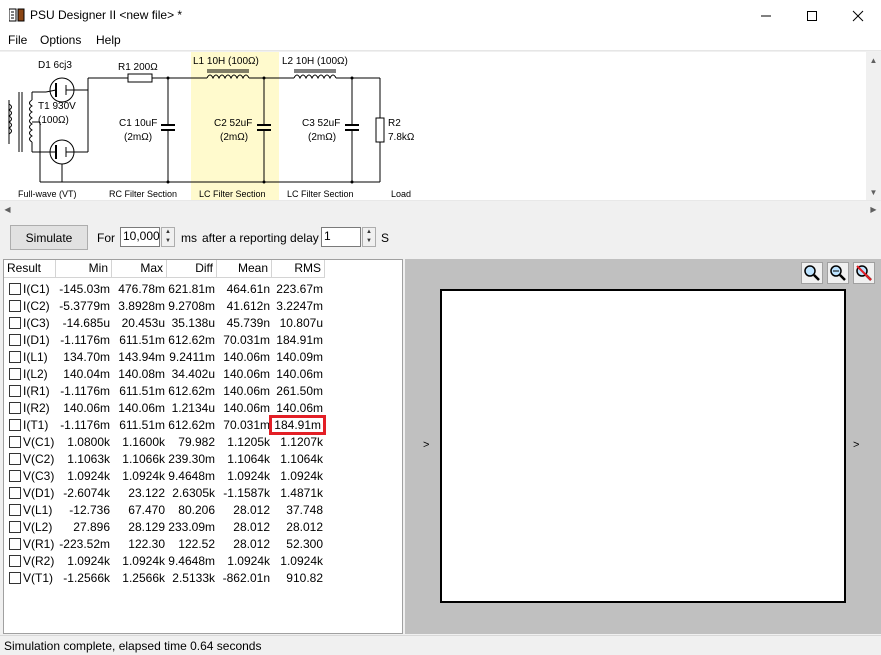 This screenshot has height=655, width=881. Describe the element at coordinates (203, 442) in the screenshot. I see `table-row: V(C1) 1.0800k 1.1600k 79.982 1.1205k 1.1207k` at that location.